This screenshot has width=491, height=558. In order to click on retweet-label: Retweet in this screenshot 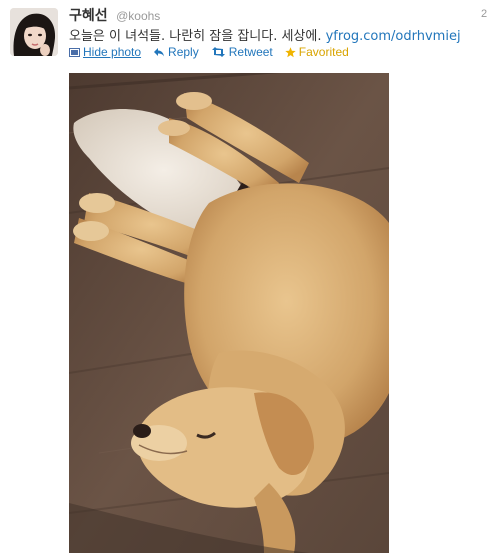, I will do `click(250, 52)`.